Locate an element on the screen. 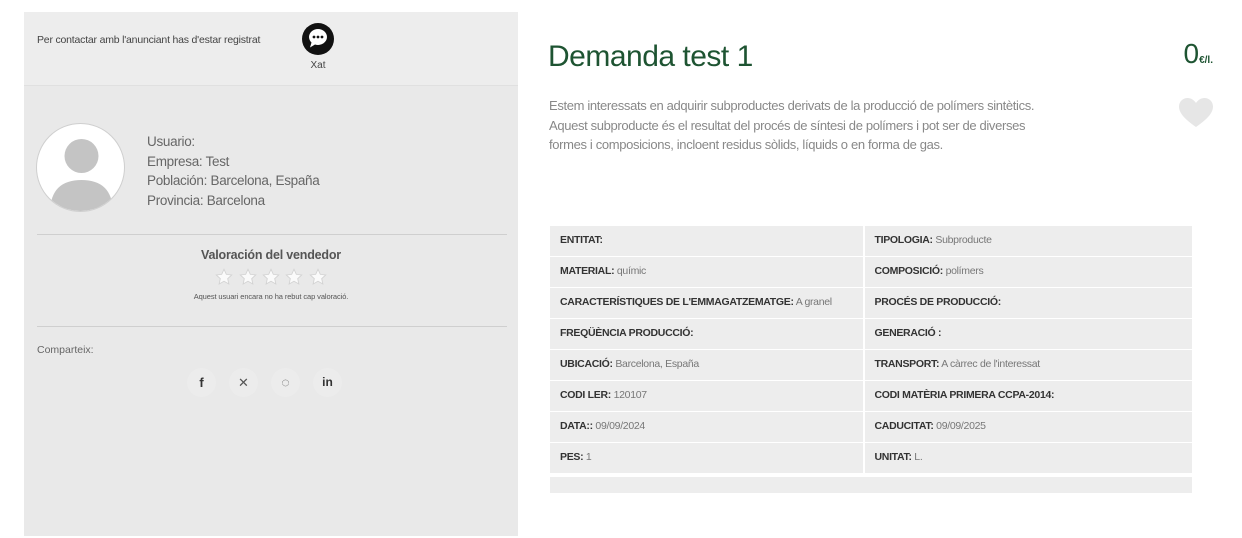 The width and height of the screenshot is (1242, 538). spec-cell: CODI MATÈRIA PRIMERA CCPA-2014: is located at coordinates (1028, 396).